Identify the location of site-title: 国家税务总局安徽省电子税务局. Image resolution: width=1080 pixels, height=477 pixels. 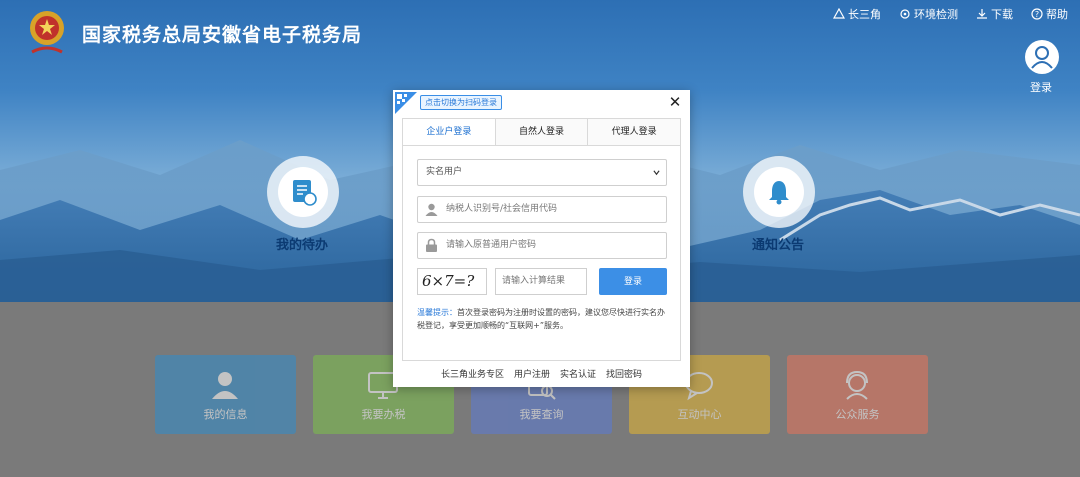
(222, 35).